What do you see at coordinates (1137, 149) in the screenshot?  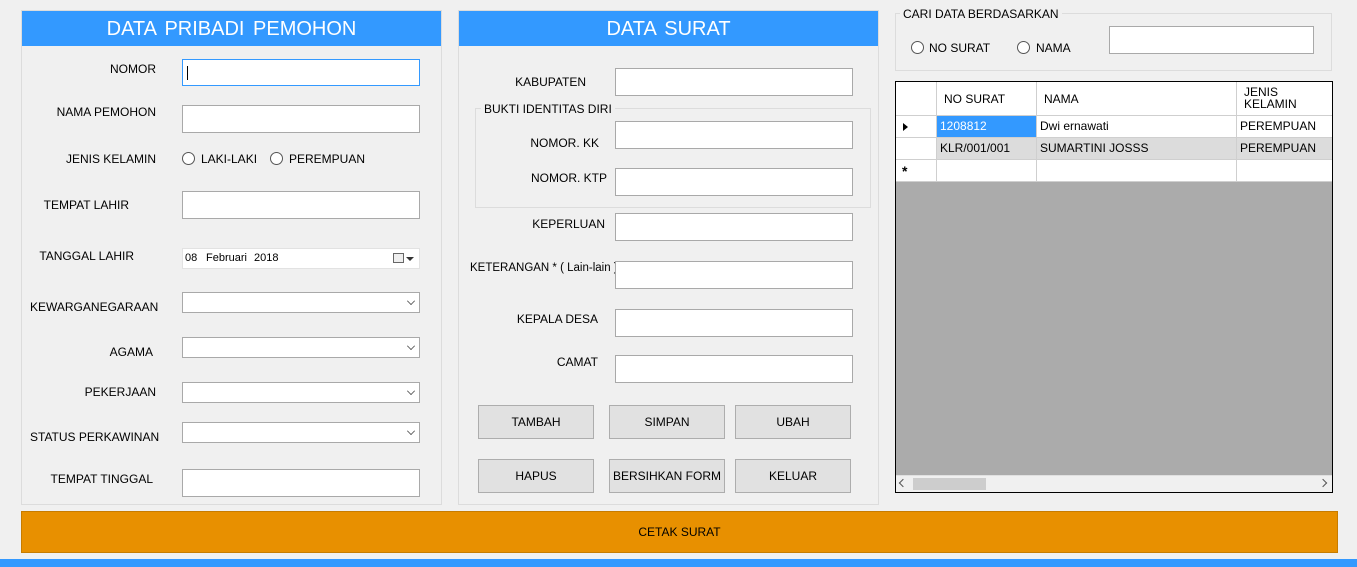 I see `grid-cell-nama: SUMARTINI JOSSS` at bounding box center [1137, 149].